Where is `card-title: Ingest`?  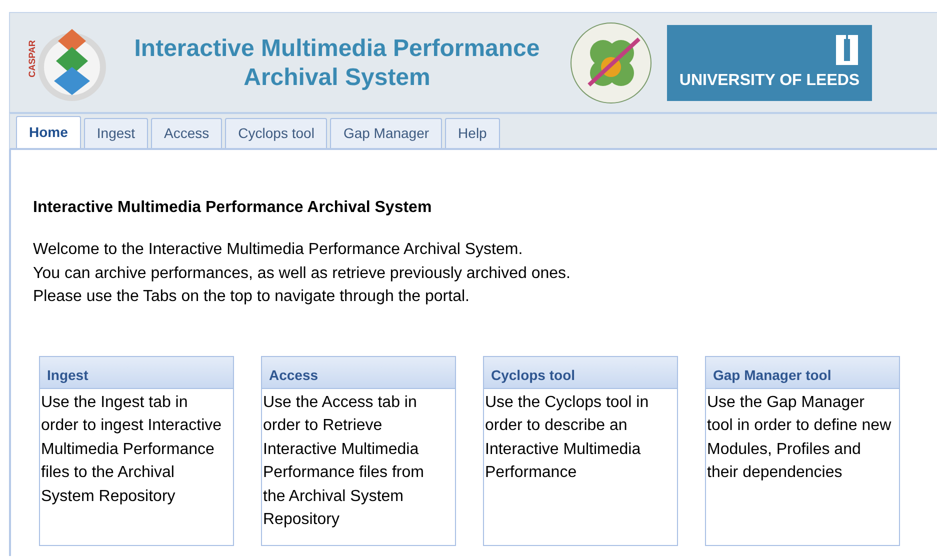
card-title: Ingest is located at coordinates (136, 372).